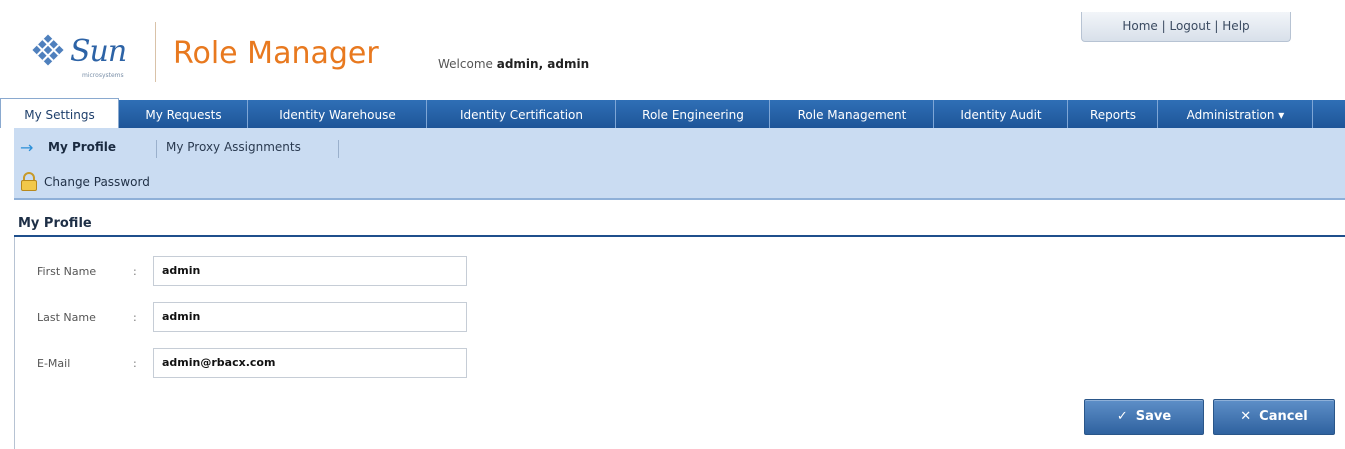  Describe the element at coordinates (852, 114) in the screenshot. I see `tab-role-management: Role Management` at that location.